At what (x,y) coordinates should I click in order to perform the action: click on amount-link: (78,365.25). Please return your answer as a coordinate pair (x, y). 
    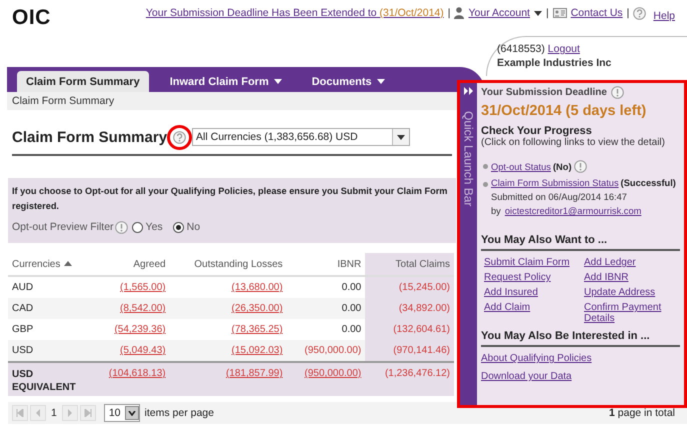
    Looking at the image, I should click on (257, 329).